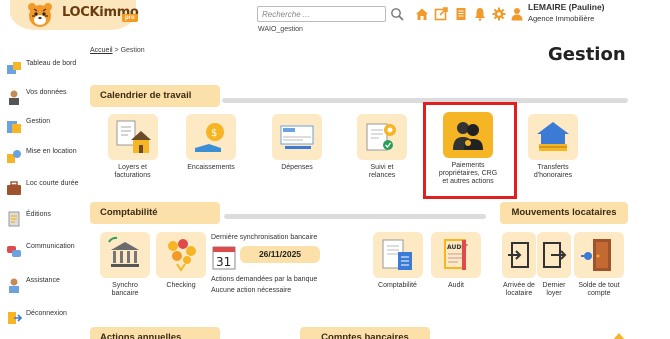 Image resolution: width=670 pixels, height=339 pixels. Describe the element at coordinates (14, 285) in the screenshot. I see `assistance-icon` at that location.